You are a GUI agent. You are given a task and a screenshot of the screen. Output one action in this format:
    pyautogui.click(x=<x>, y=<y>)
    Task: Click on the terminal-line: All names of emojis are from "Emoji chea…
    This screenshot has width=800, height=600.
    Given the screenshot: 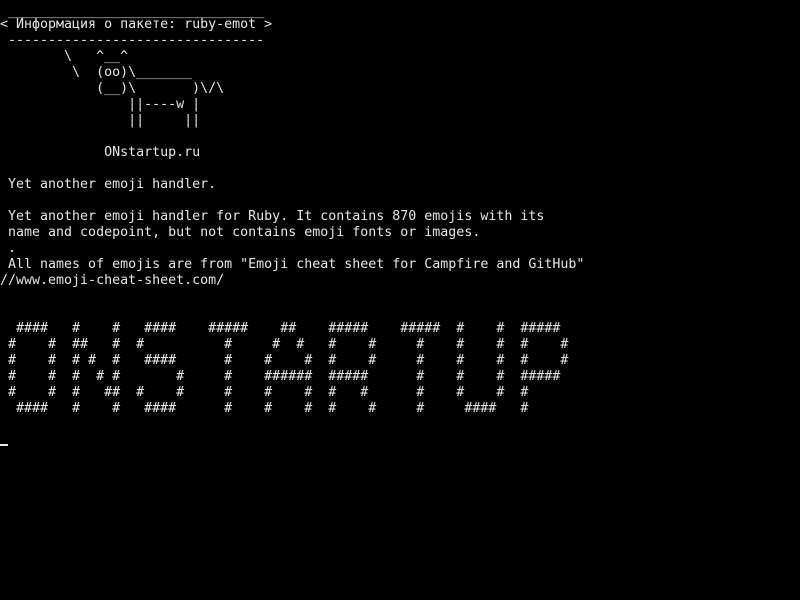 What is the action you would take?
    pyautogui.click(x=292, y=264)
    